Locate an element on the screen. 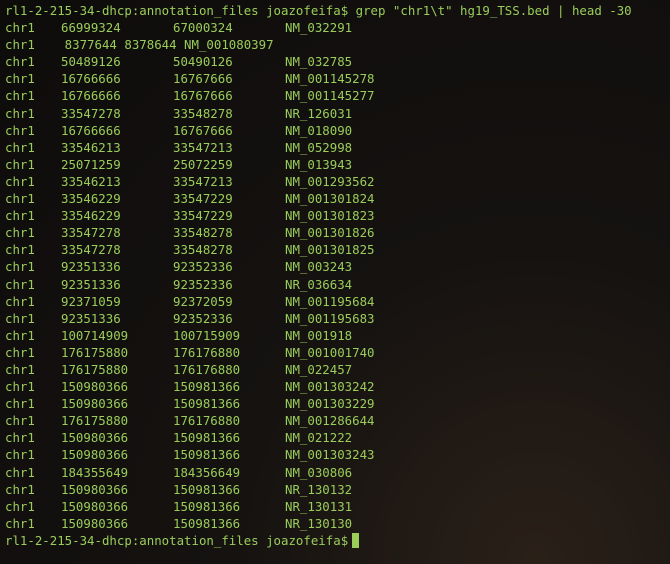 Image resolution: width=670 pixels, height=564 pixels. gene-id-cell: NM_030806 is located at coordinates (319, 472).